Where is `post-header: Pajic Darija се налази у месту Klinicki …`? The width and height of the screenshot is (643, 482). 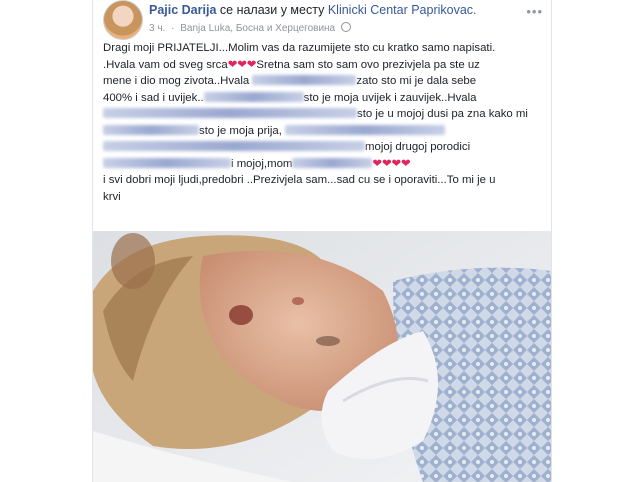 post-header: Pajic Darija се налази у месту Klinicki … is located at coordinates (323, 20).